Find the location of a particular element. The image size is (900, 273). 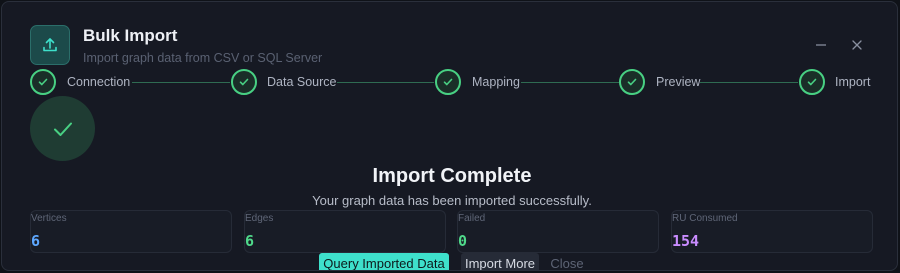

step-import-indicator is located at coordinates (812, 82).